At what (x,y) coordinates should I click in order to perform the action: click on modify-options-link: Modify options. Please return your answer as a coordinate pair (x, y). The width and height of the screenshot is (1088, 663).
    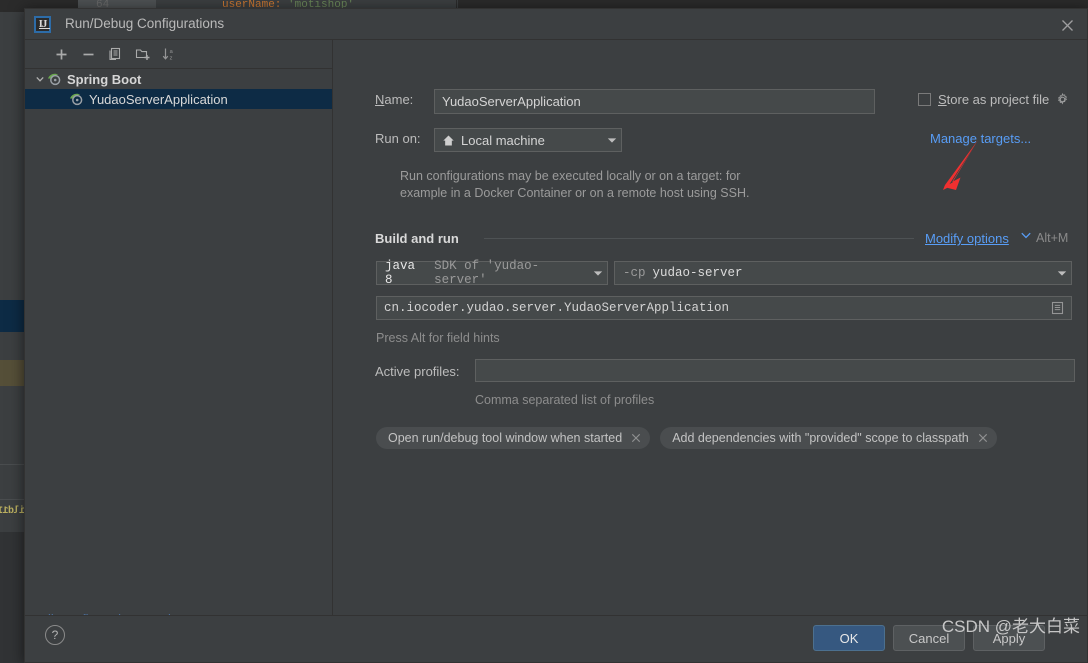
    Looking at the image, I should click on (967, 238).